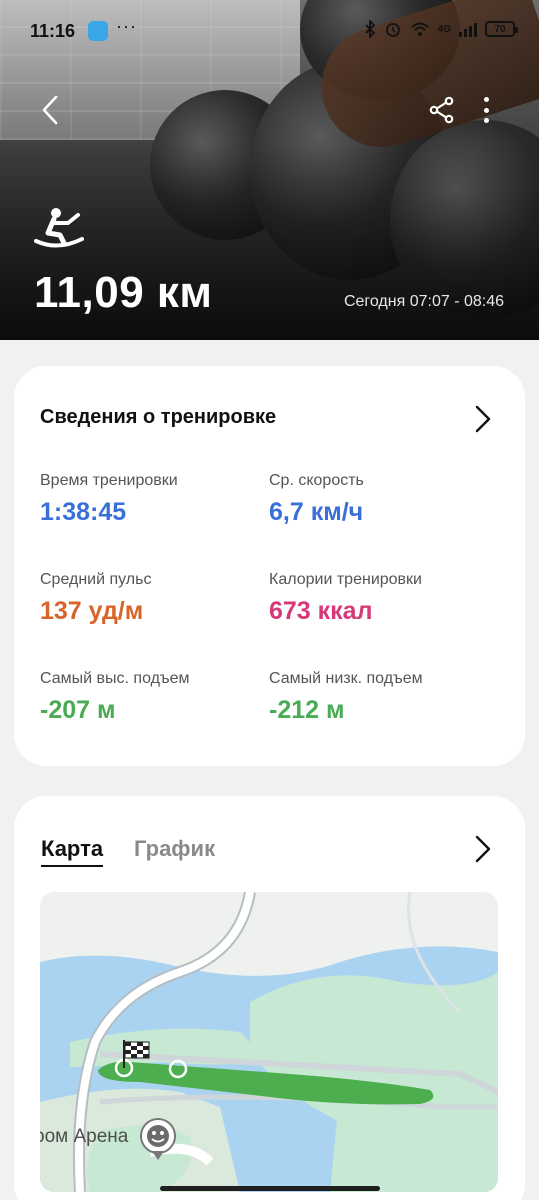 The height and width of the screenshot is (1200, 539). I want to click on more-notifications-icon: ···, so click(126, 26).